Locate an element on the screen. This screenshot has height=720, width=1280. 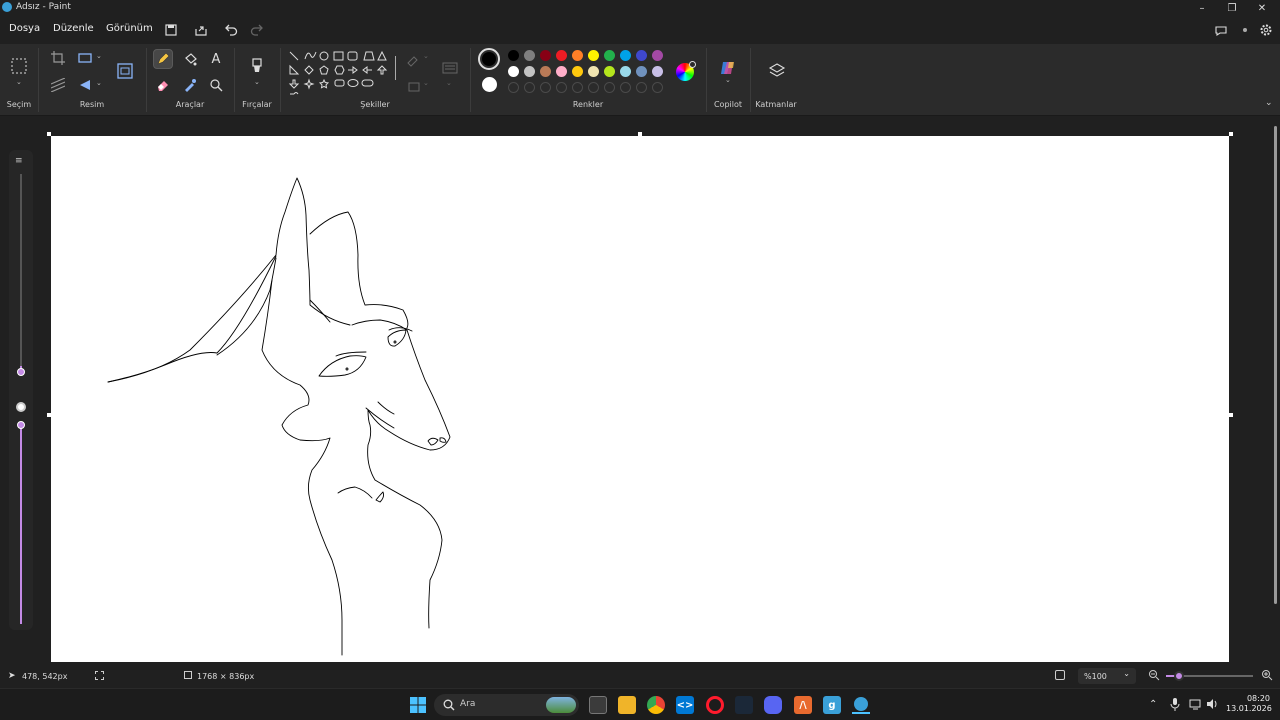
fit-to-window-icon is located at coordinates (1060, 675).